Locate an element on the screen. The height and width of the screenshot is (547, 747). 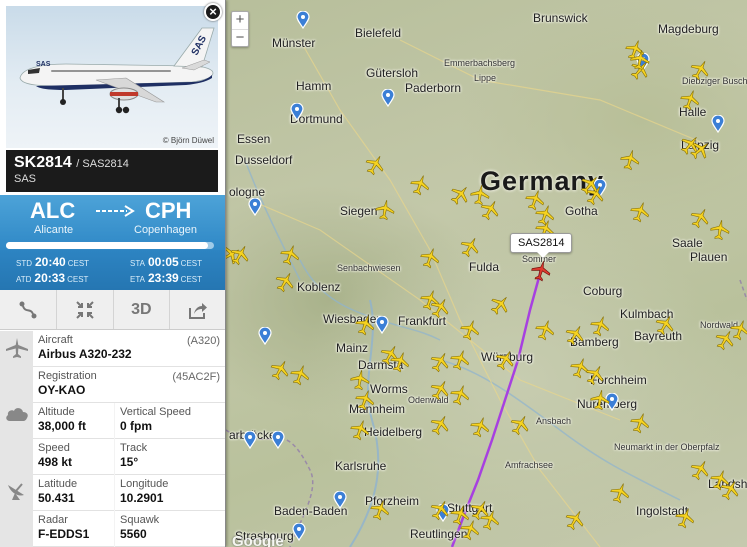
aircraft-type-code: (A320) is located at coordinates (203, 341).